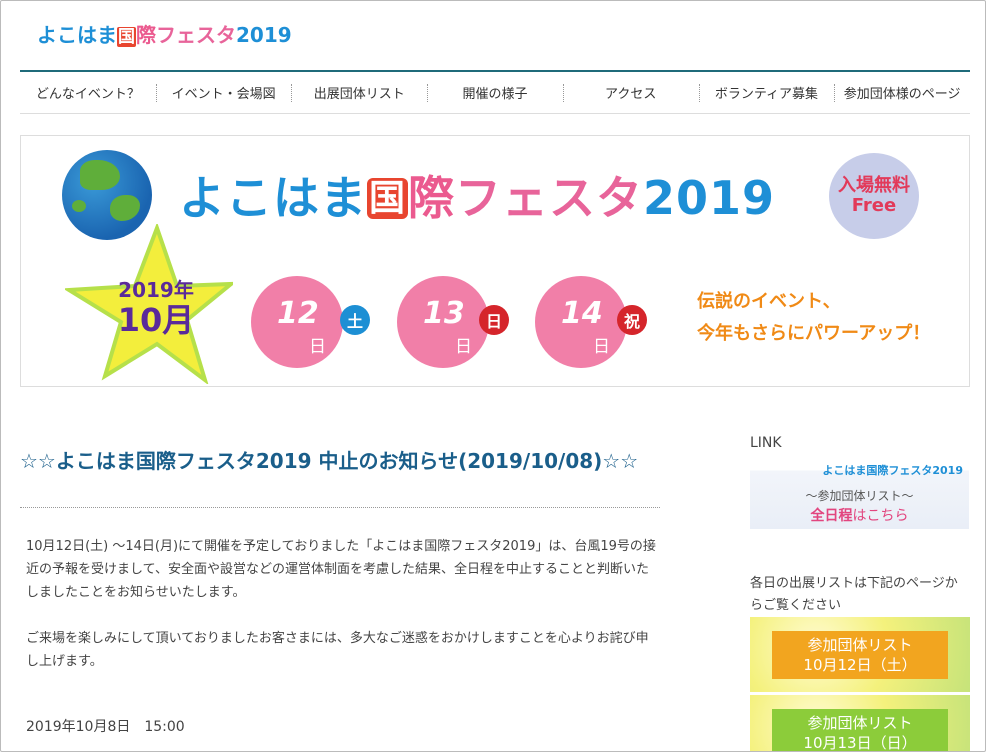  I want to click on day-of-week-badge: 土, so click(355, 320).